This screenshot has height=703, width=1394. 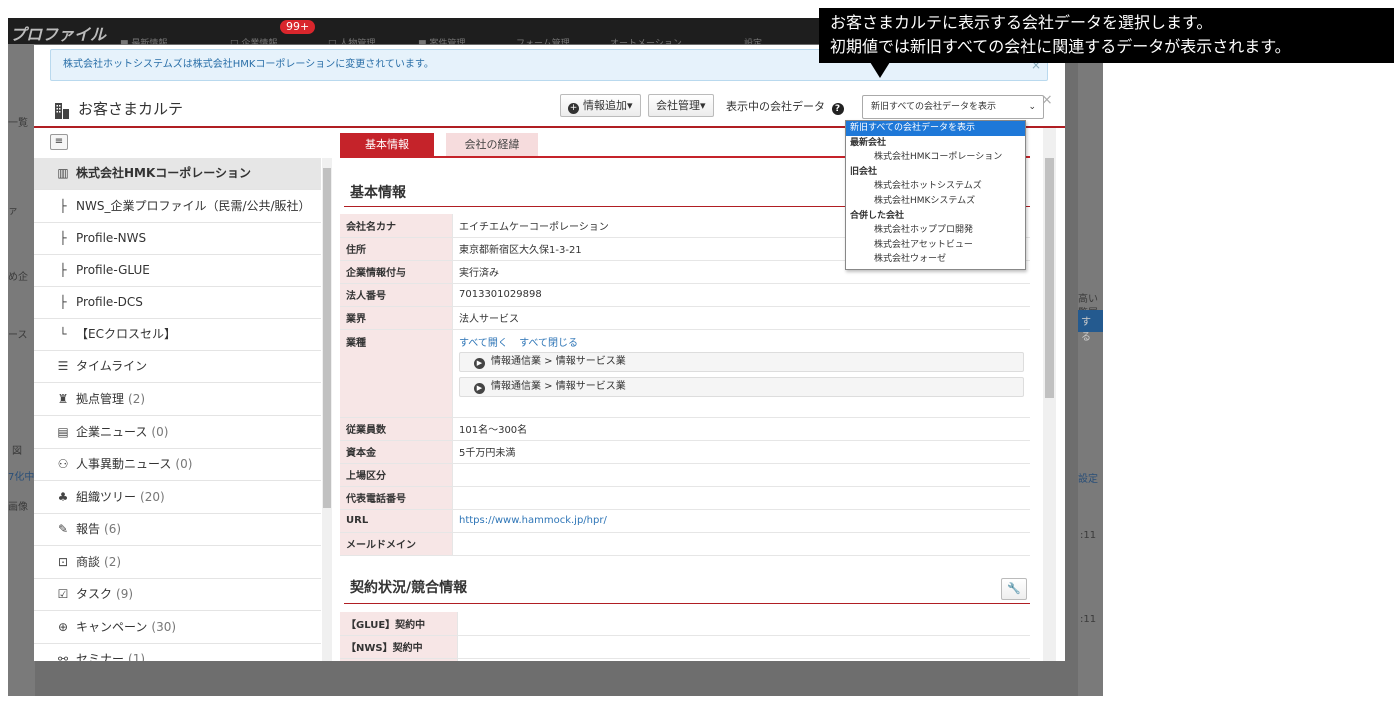 I want to click on row-key: 従業員数, so click(x=396, y=429).